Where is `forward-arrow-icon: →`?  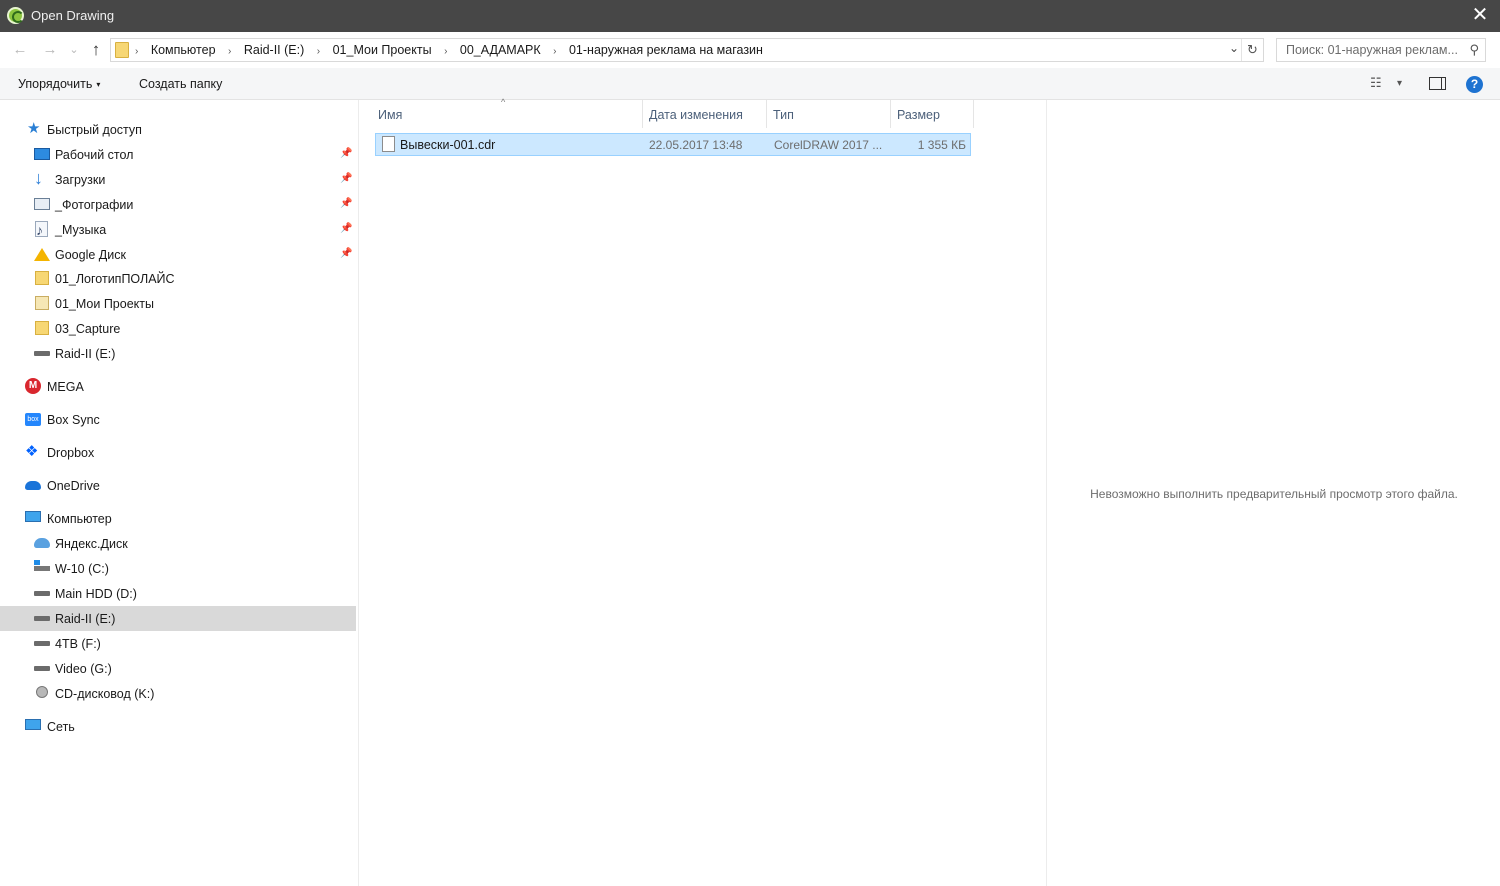
forward-arrow-icon: → is located at coordinates (50, 50).